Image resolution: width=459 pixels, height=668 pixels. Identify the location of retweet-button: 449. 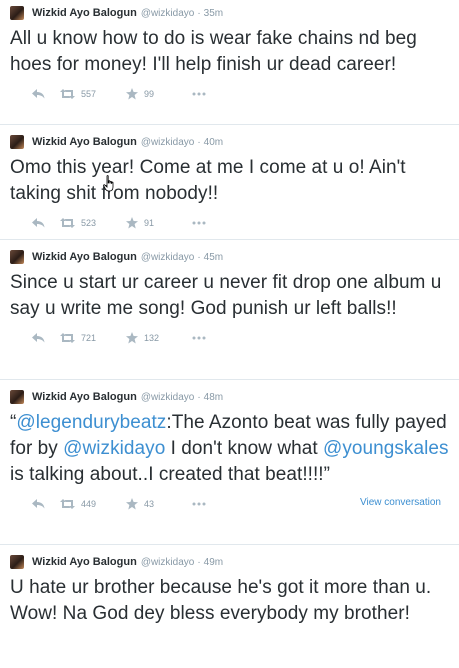
(93, 504).